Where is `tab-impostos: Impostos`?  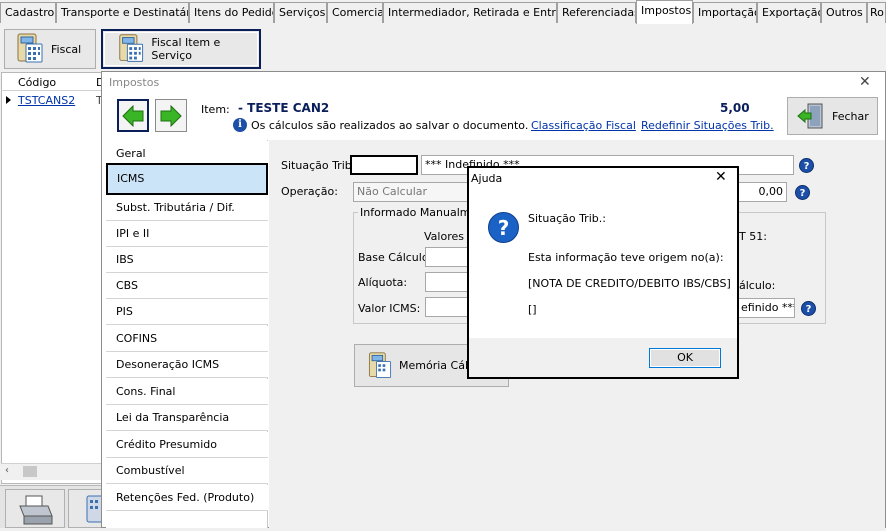 tab-impostos: Impostos is located at coordinates (664, 12).